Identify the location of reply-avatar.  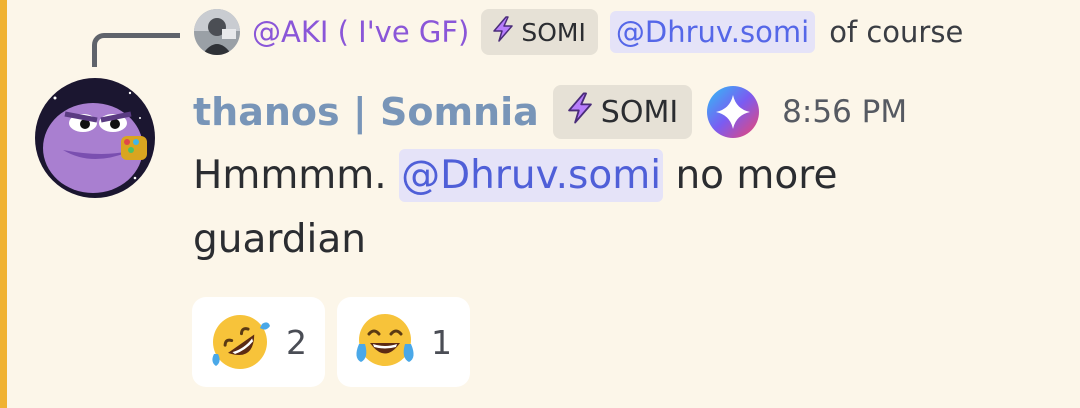
(217, 32).